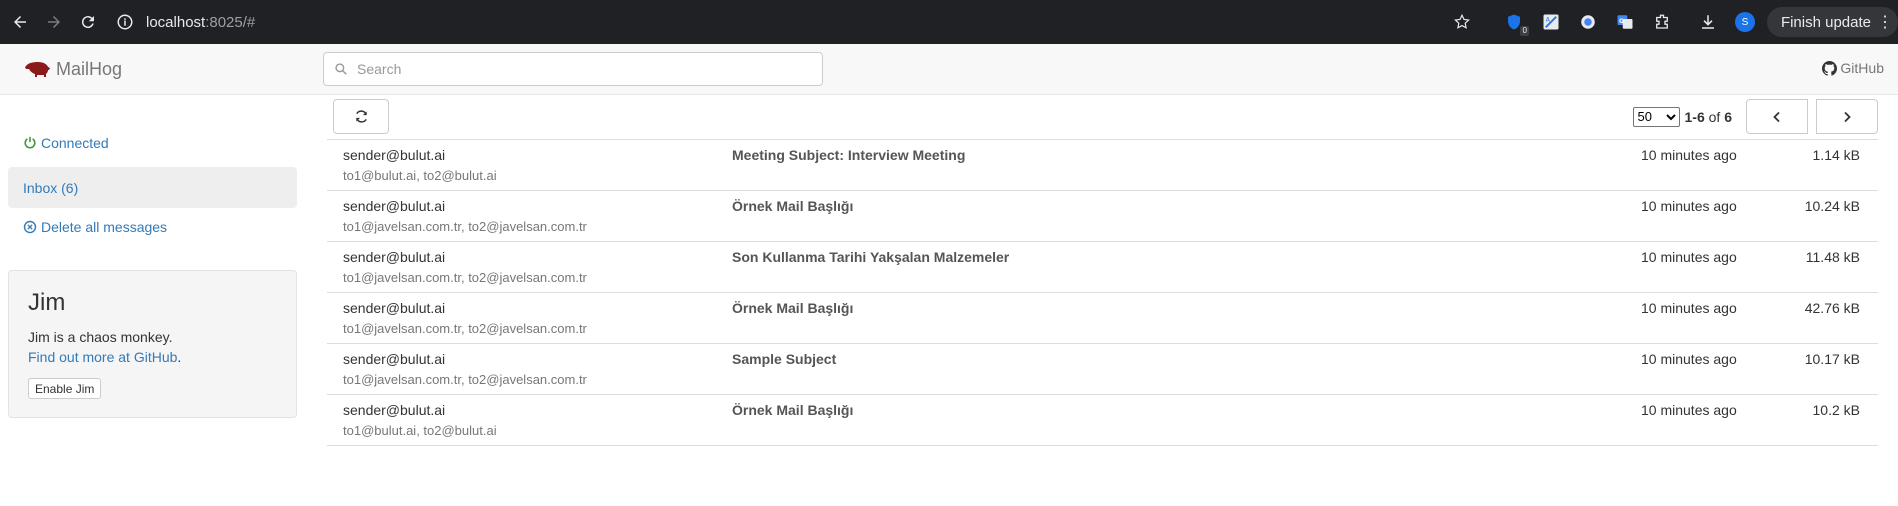 Image resolution: width=1898 pixels, height=506 pixels. I want to click on extension-translate-button: A, so click(1551, 22).